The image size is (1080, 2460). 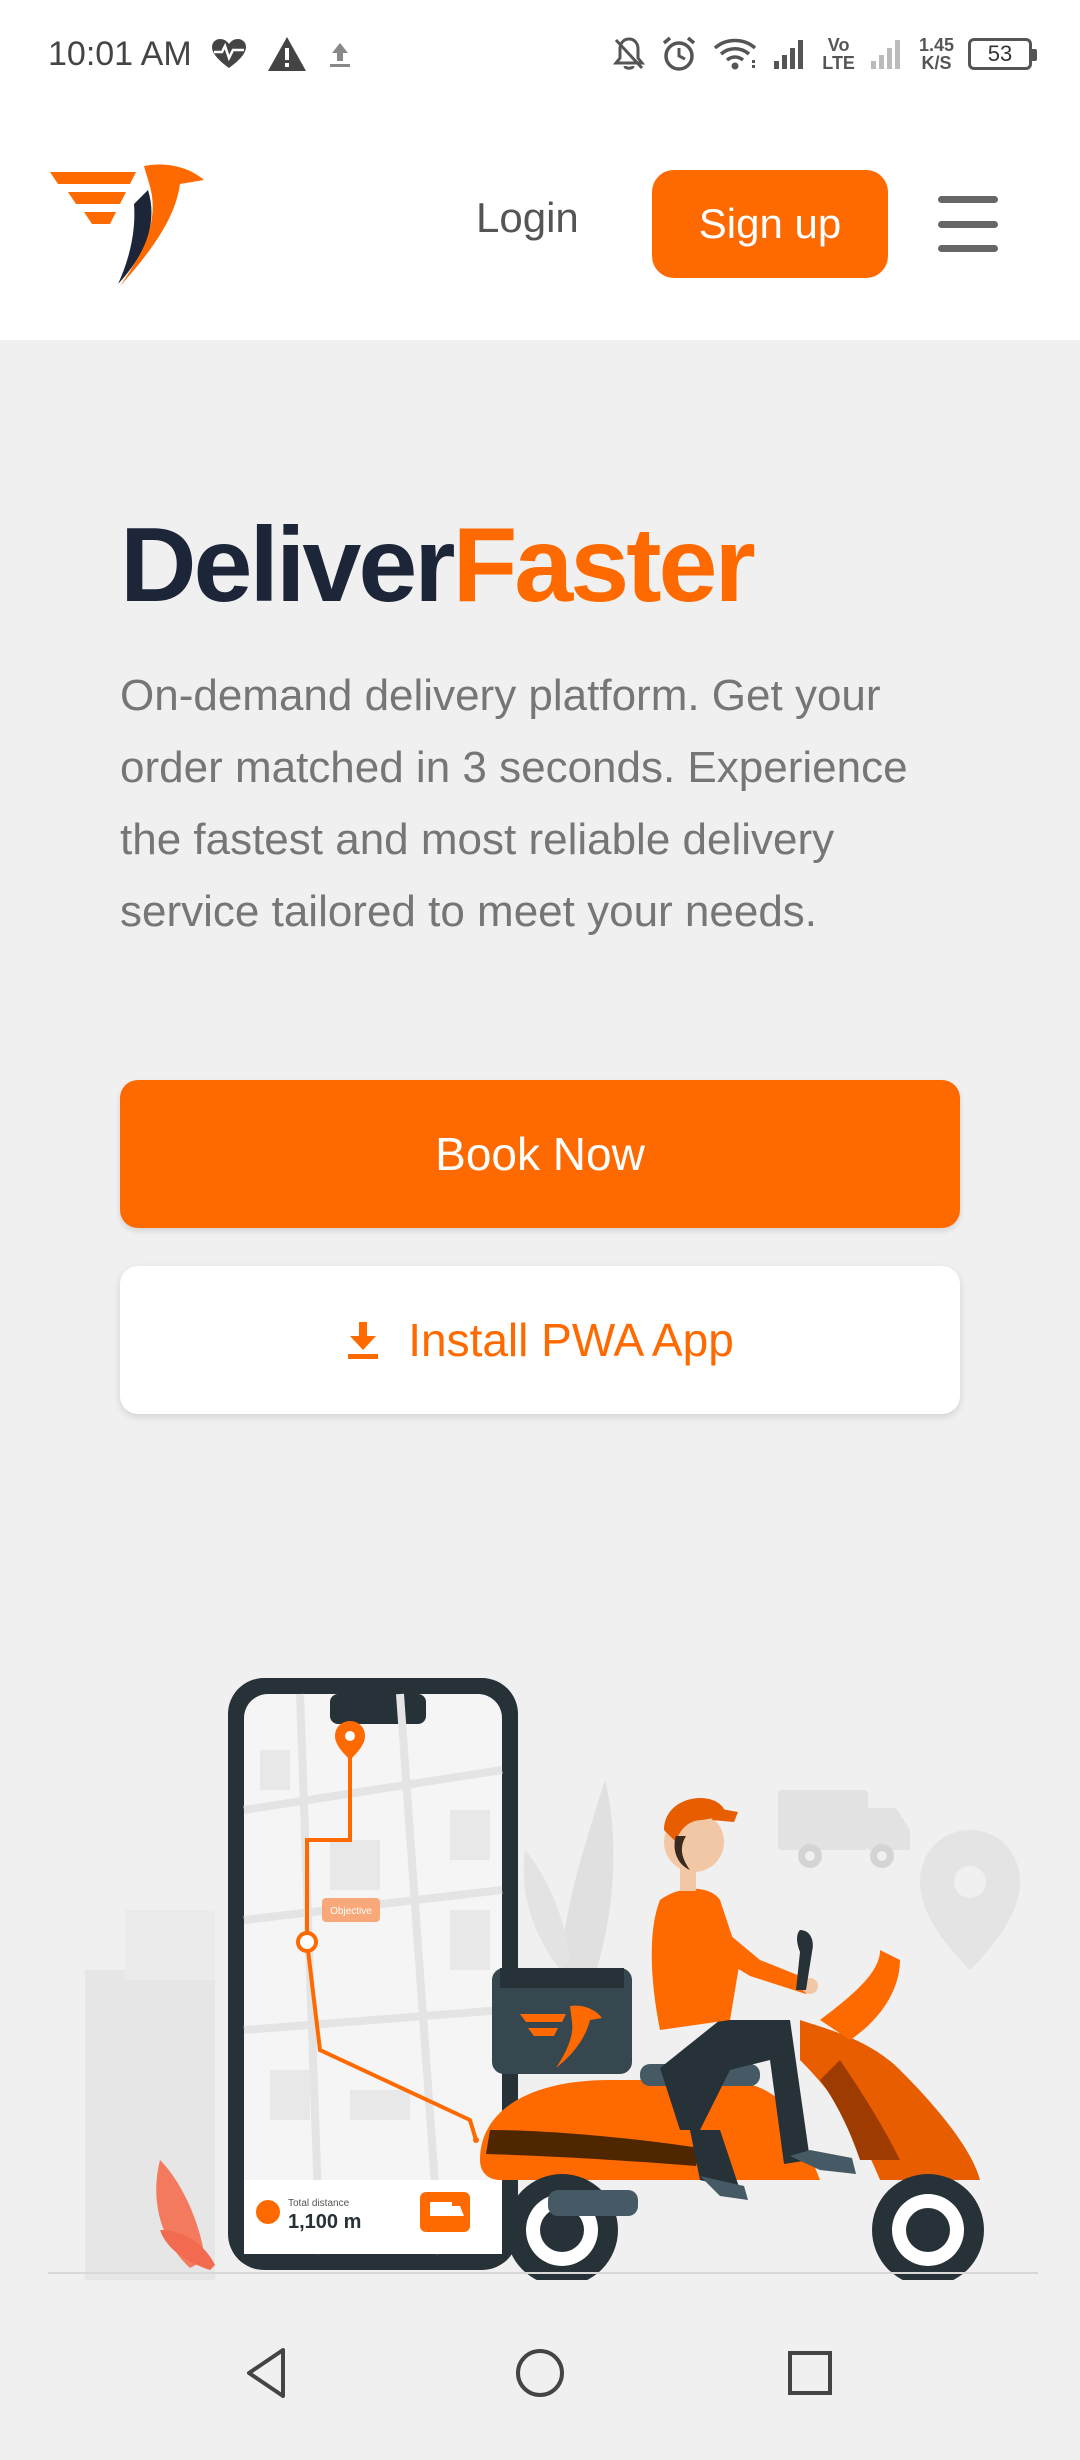 I want to click on battery-icon: 53, so click(x=1002, y=54).